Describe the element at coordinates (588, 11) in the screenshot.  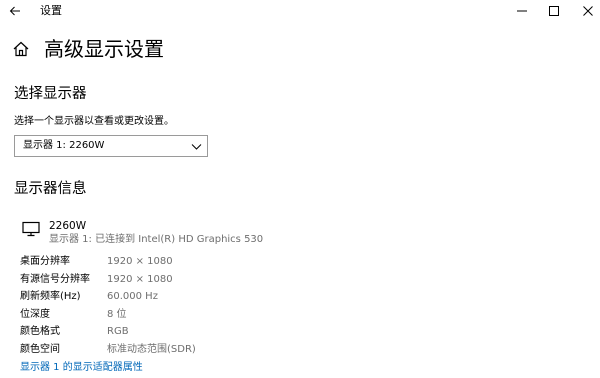
I see `close-icon` at that location.